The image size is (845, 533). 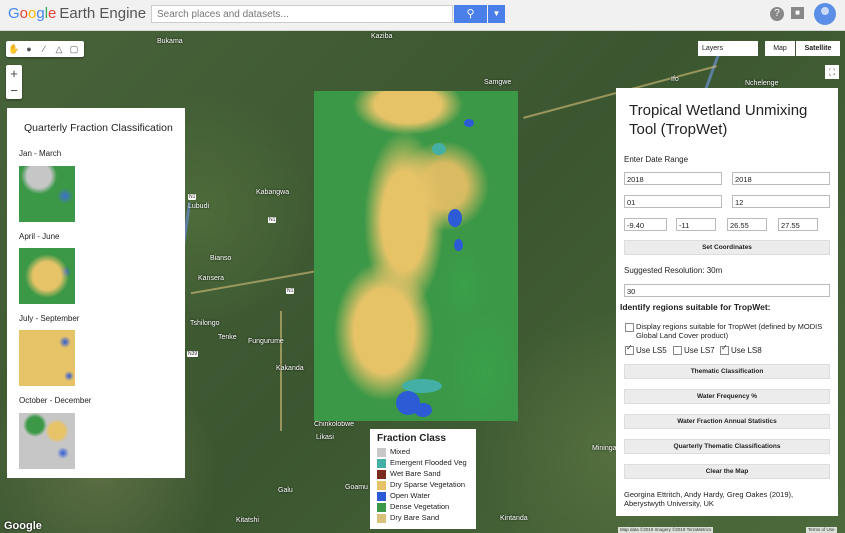 What do you see at coordinates (821, 530) in the screenshot?
I see `terms-link: Terms of Use` at bounding box center [821, 530].